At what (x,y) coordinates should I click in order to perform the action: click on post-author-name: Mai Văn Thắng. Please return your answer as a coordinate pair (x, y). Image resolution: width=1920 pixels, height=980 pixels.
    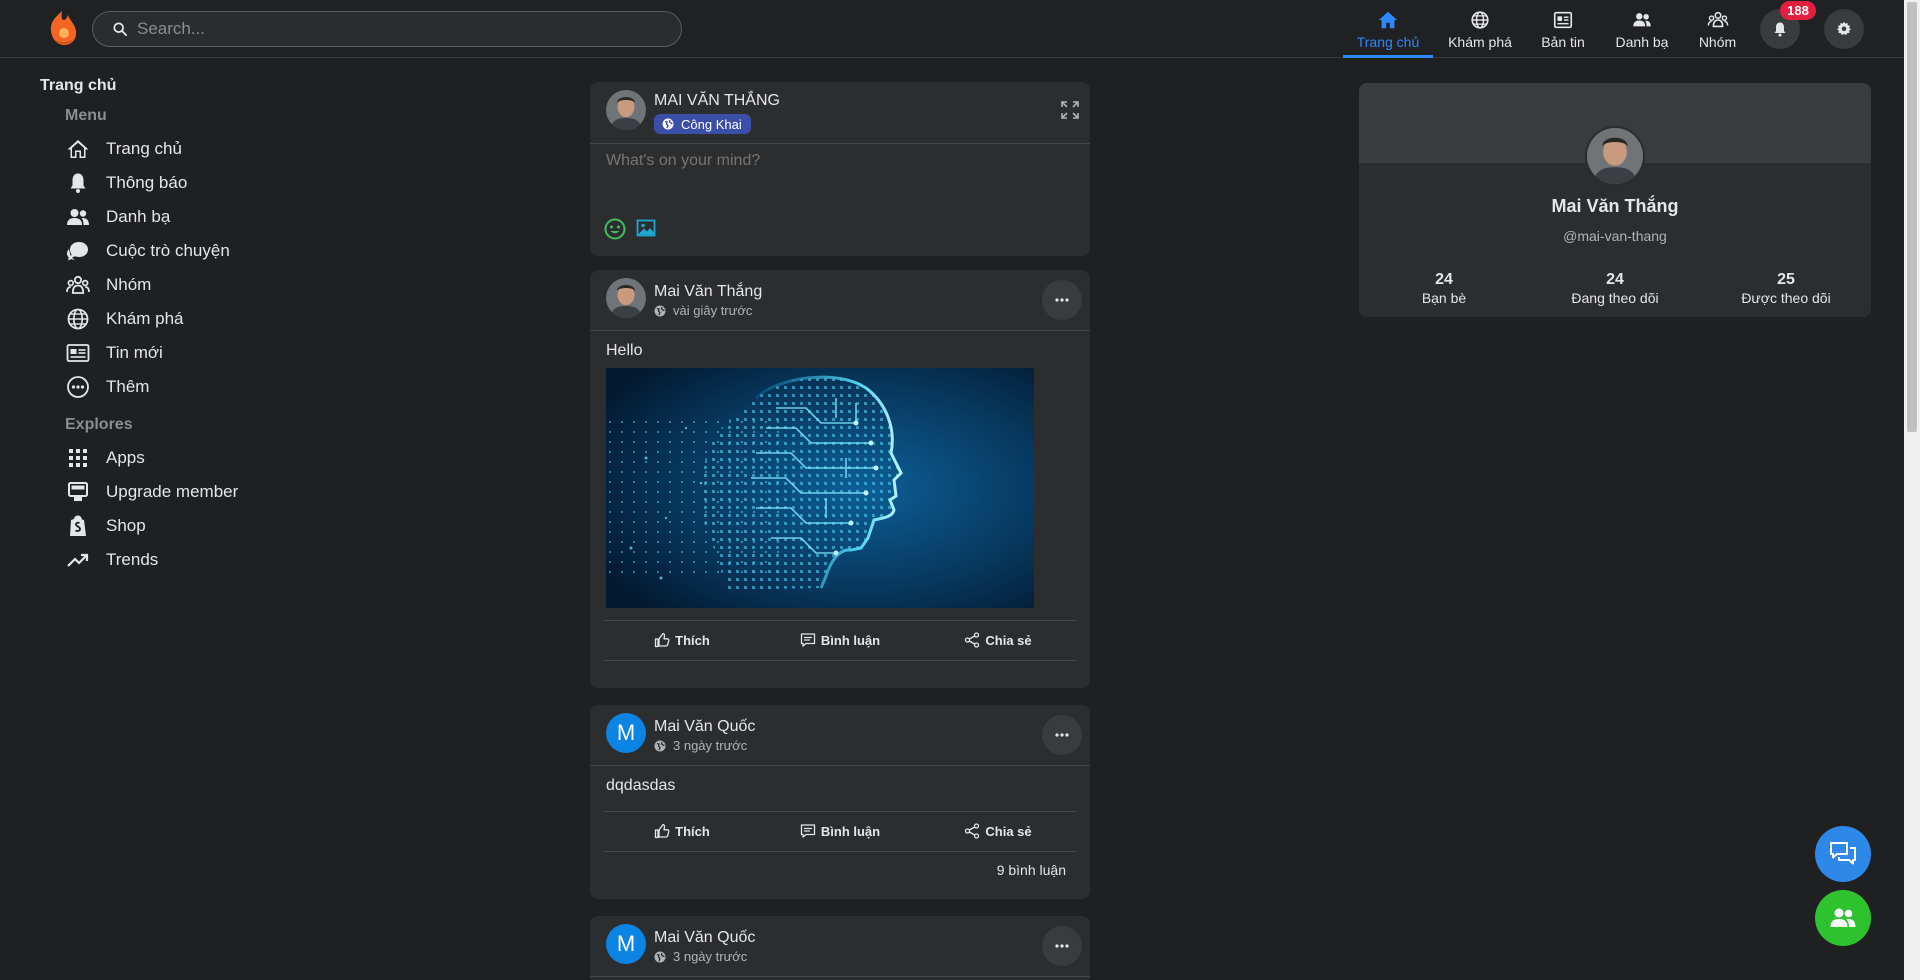
    Looking at the image, I should click on (708, 292).